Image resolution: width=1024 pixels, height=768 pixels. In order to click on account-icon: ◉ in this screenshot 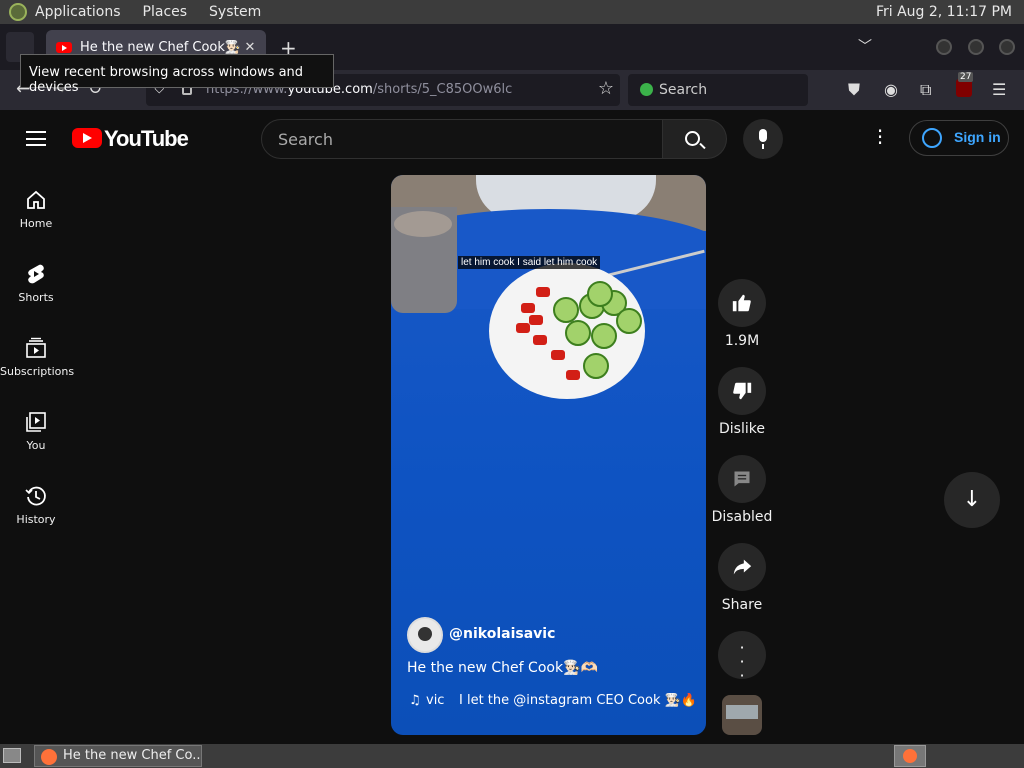, I will do `click(891, 89)`.